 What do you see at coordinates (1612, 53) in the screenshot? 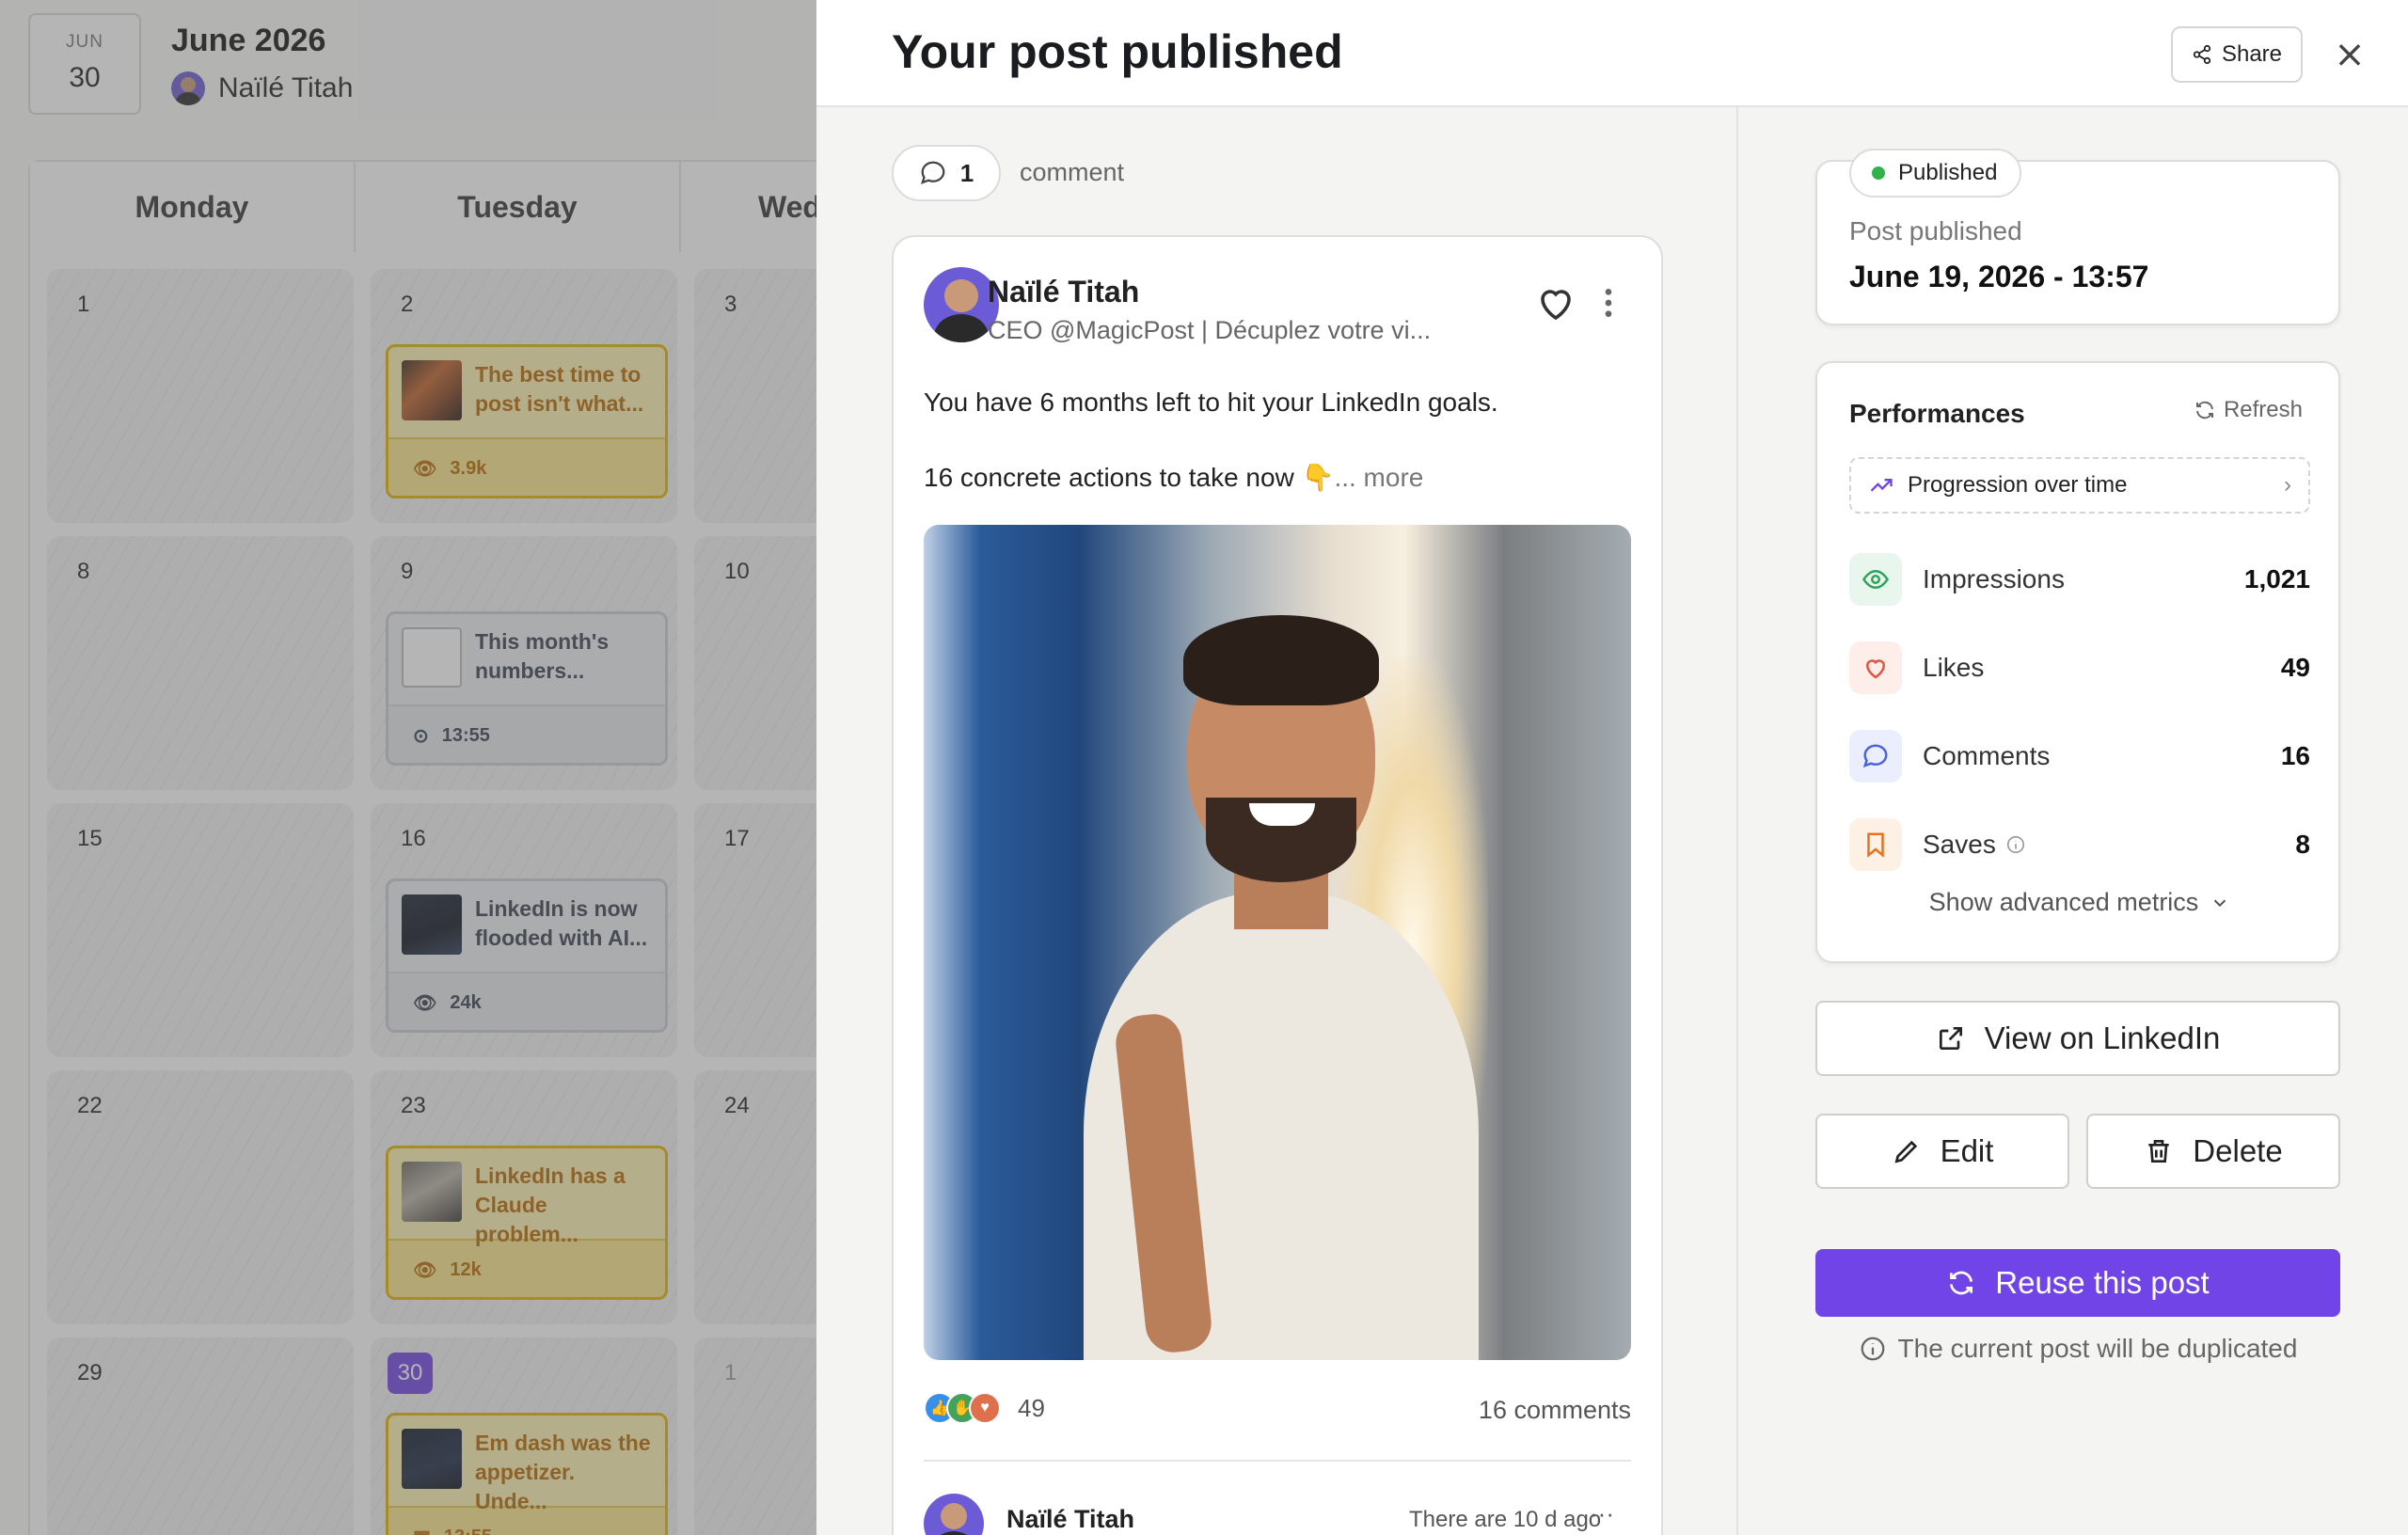
I see `panel-header: Your post published Share ×` at bounding box center [1612, 53].